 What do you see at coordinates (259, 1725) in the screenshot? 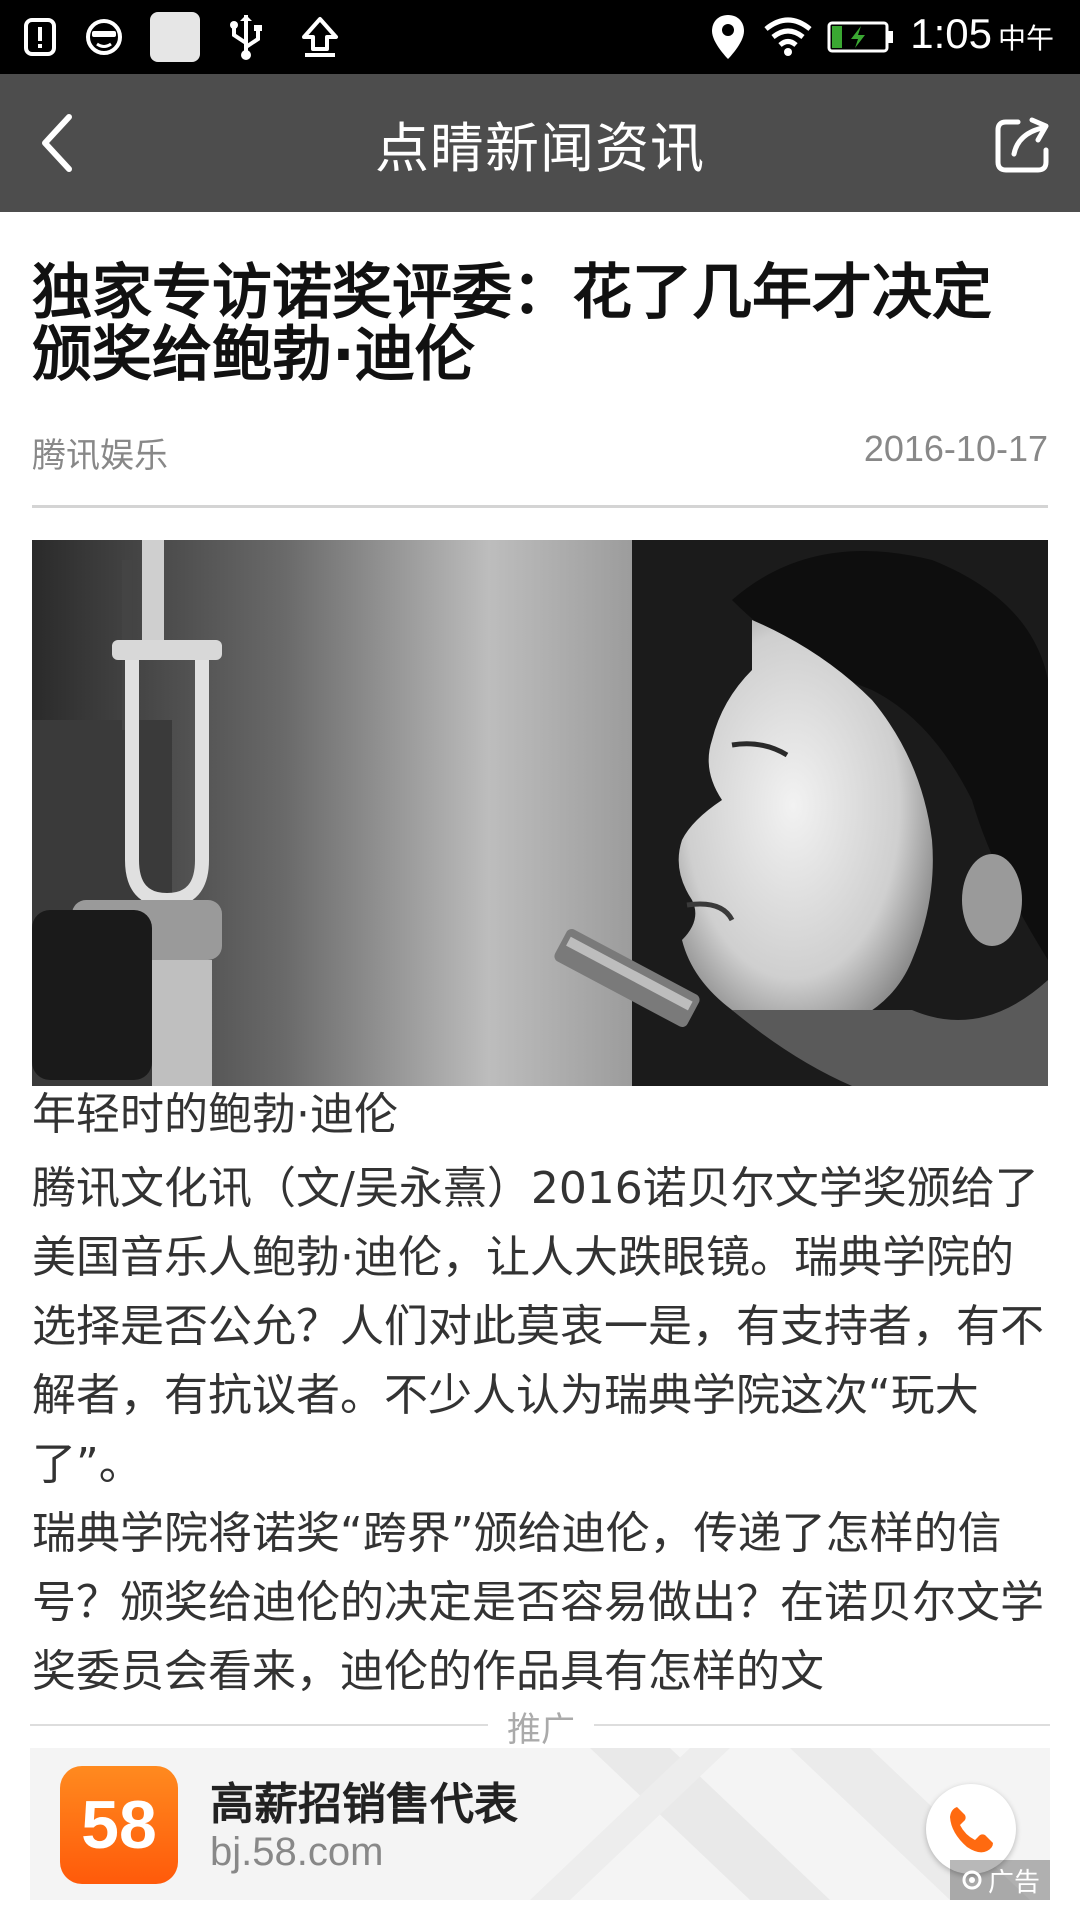
I see `ad-divider-left` at bounding box center [259, 1725].